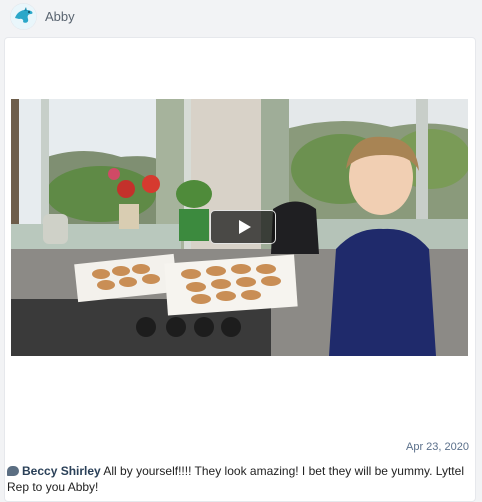  What do you see at coordinates (437, 447) in the screenshot?
I see `post-date: Apr 23, 2020` at bounding box center [437, 447].